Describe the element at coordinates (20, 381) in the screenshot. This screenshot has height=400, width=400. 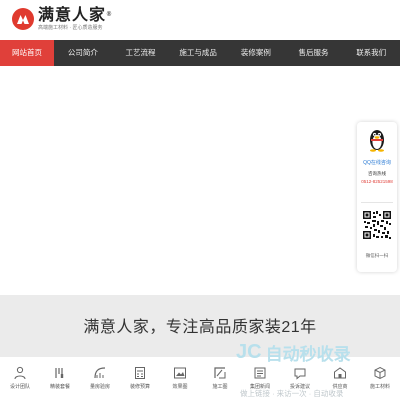
I see `service-item-design-team: 设计团队` at that location.